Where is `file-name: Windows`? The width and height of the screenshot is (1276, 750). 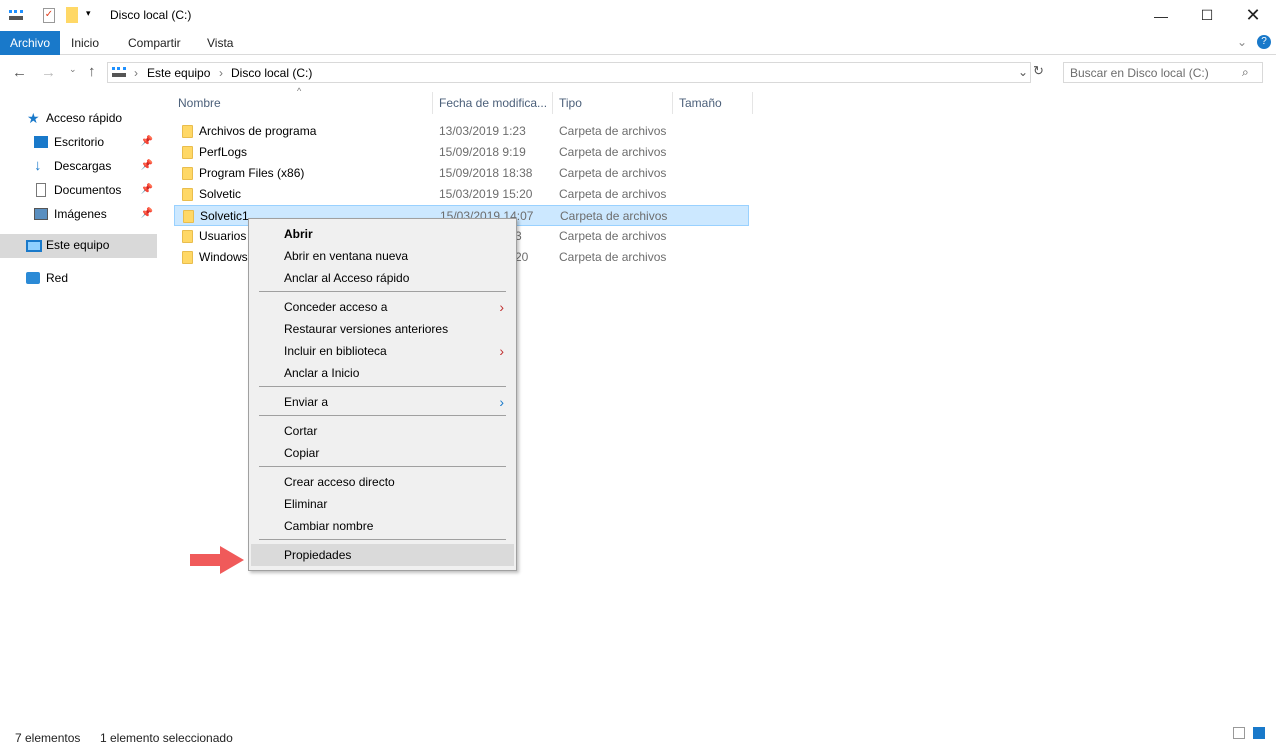
file-name: Windows is located at coordinates (223, 257).